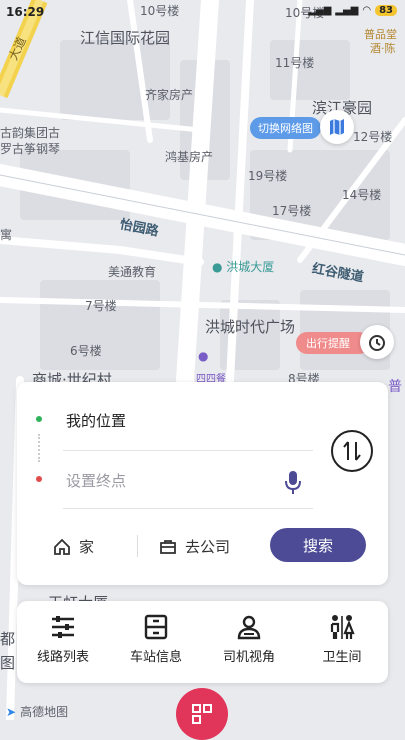 The height and width of the screenshot is (740, 405). Describe the element at coordinates (62, 657) in the screenshot. I see `route-list-label: 线路列表` at that location.